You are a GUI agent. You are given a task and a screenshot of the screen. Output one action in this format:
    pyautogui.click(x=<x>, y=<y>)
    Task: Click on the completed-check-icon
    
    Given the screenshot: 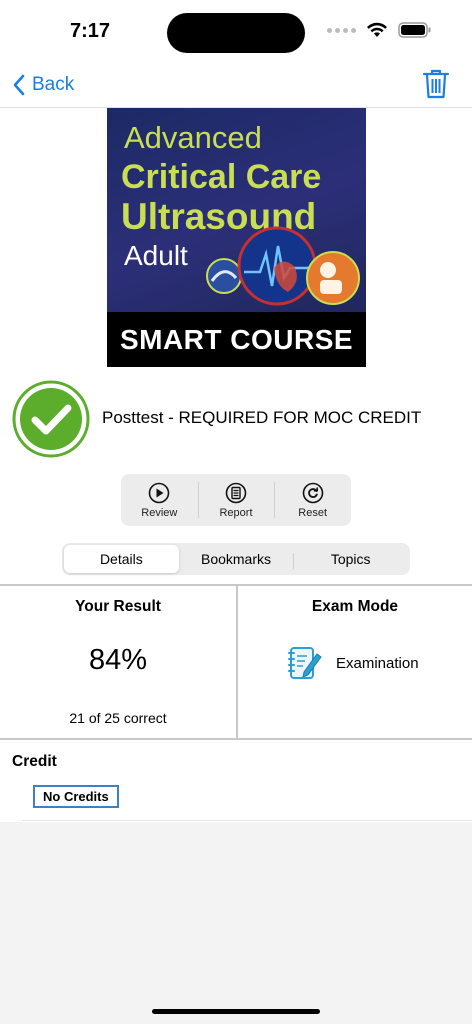 What is the action you would take?
    pyautogui.click(x=51, y=419)
    